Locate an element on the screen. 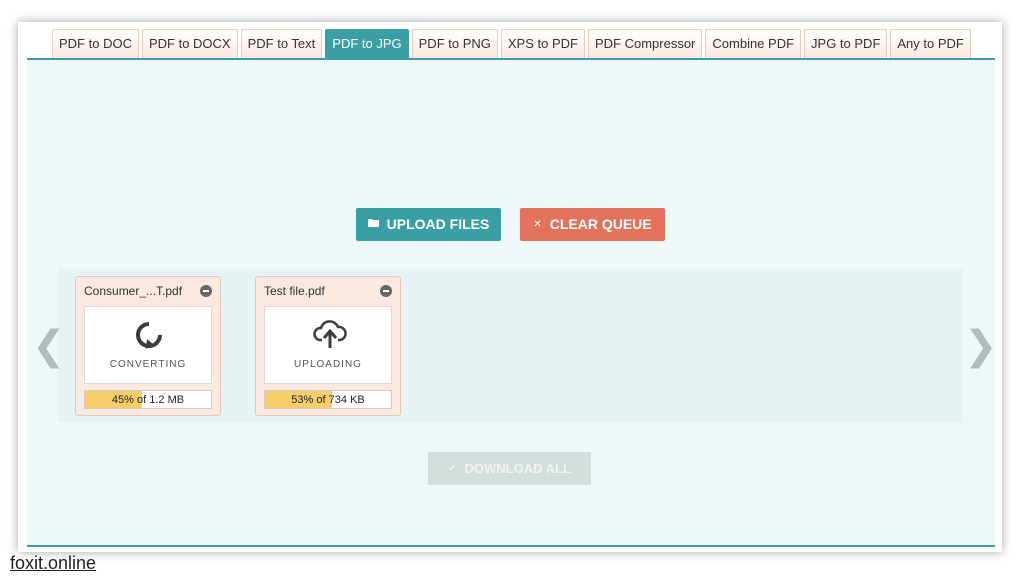  chevron-right-icon: ❯ is located at coordinates (981, 346).